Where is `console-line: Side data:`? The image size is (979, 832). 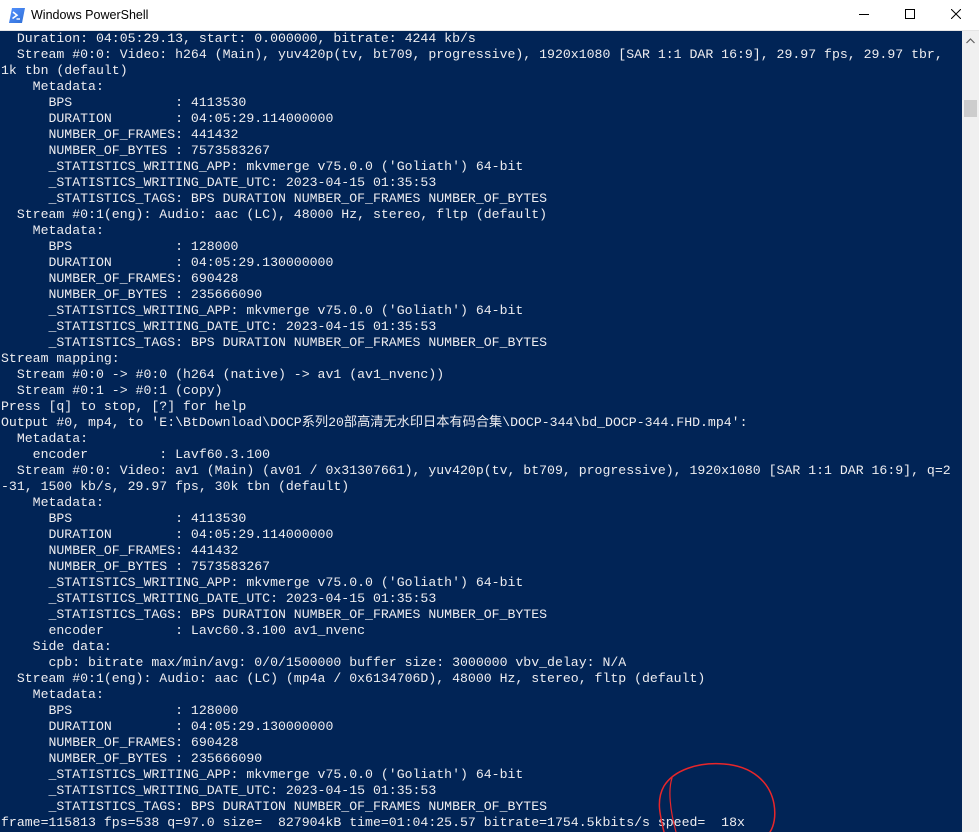 console-line: Side data: is located at coordinates (56, 646).